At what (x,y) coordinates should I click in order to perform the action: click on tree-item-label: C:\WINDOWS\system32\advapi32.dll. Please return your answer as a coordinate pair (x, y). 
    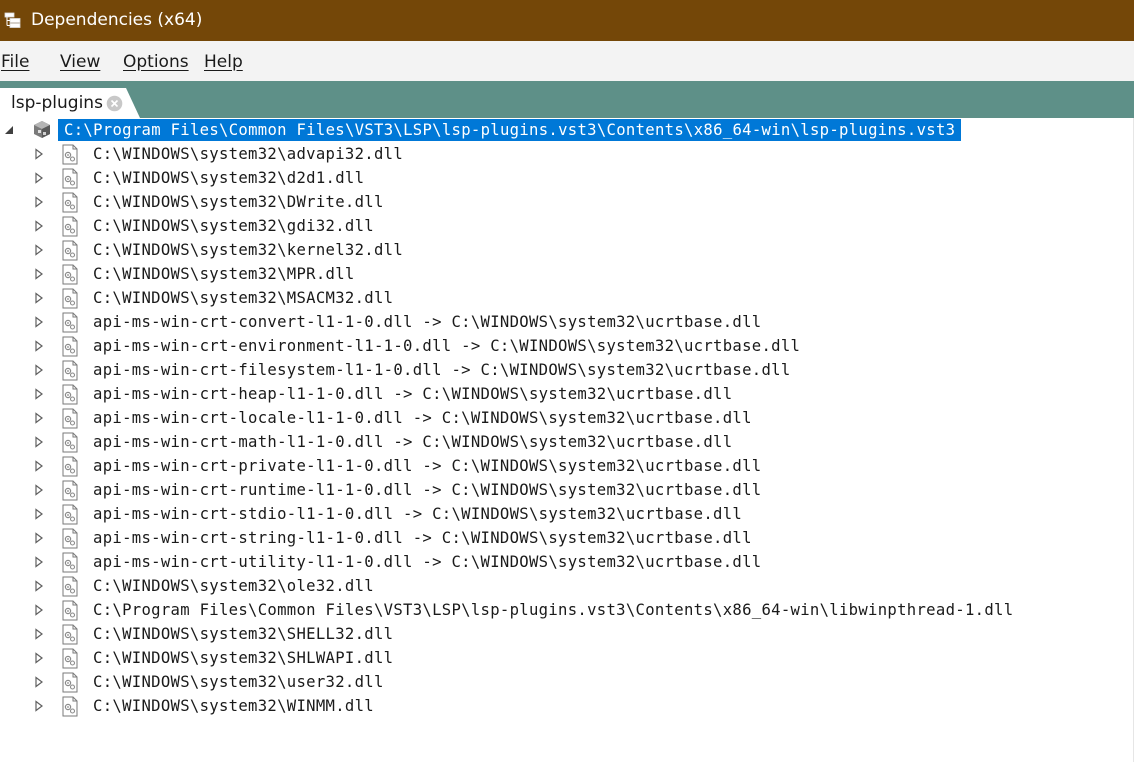
    Looking at the image, I should click on (248, 154).